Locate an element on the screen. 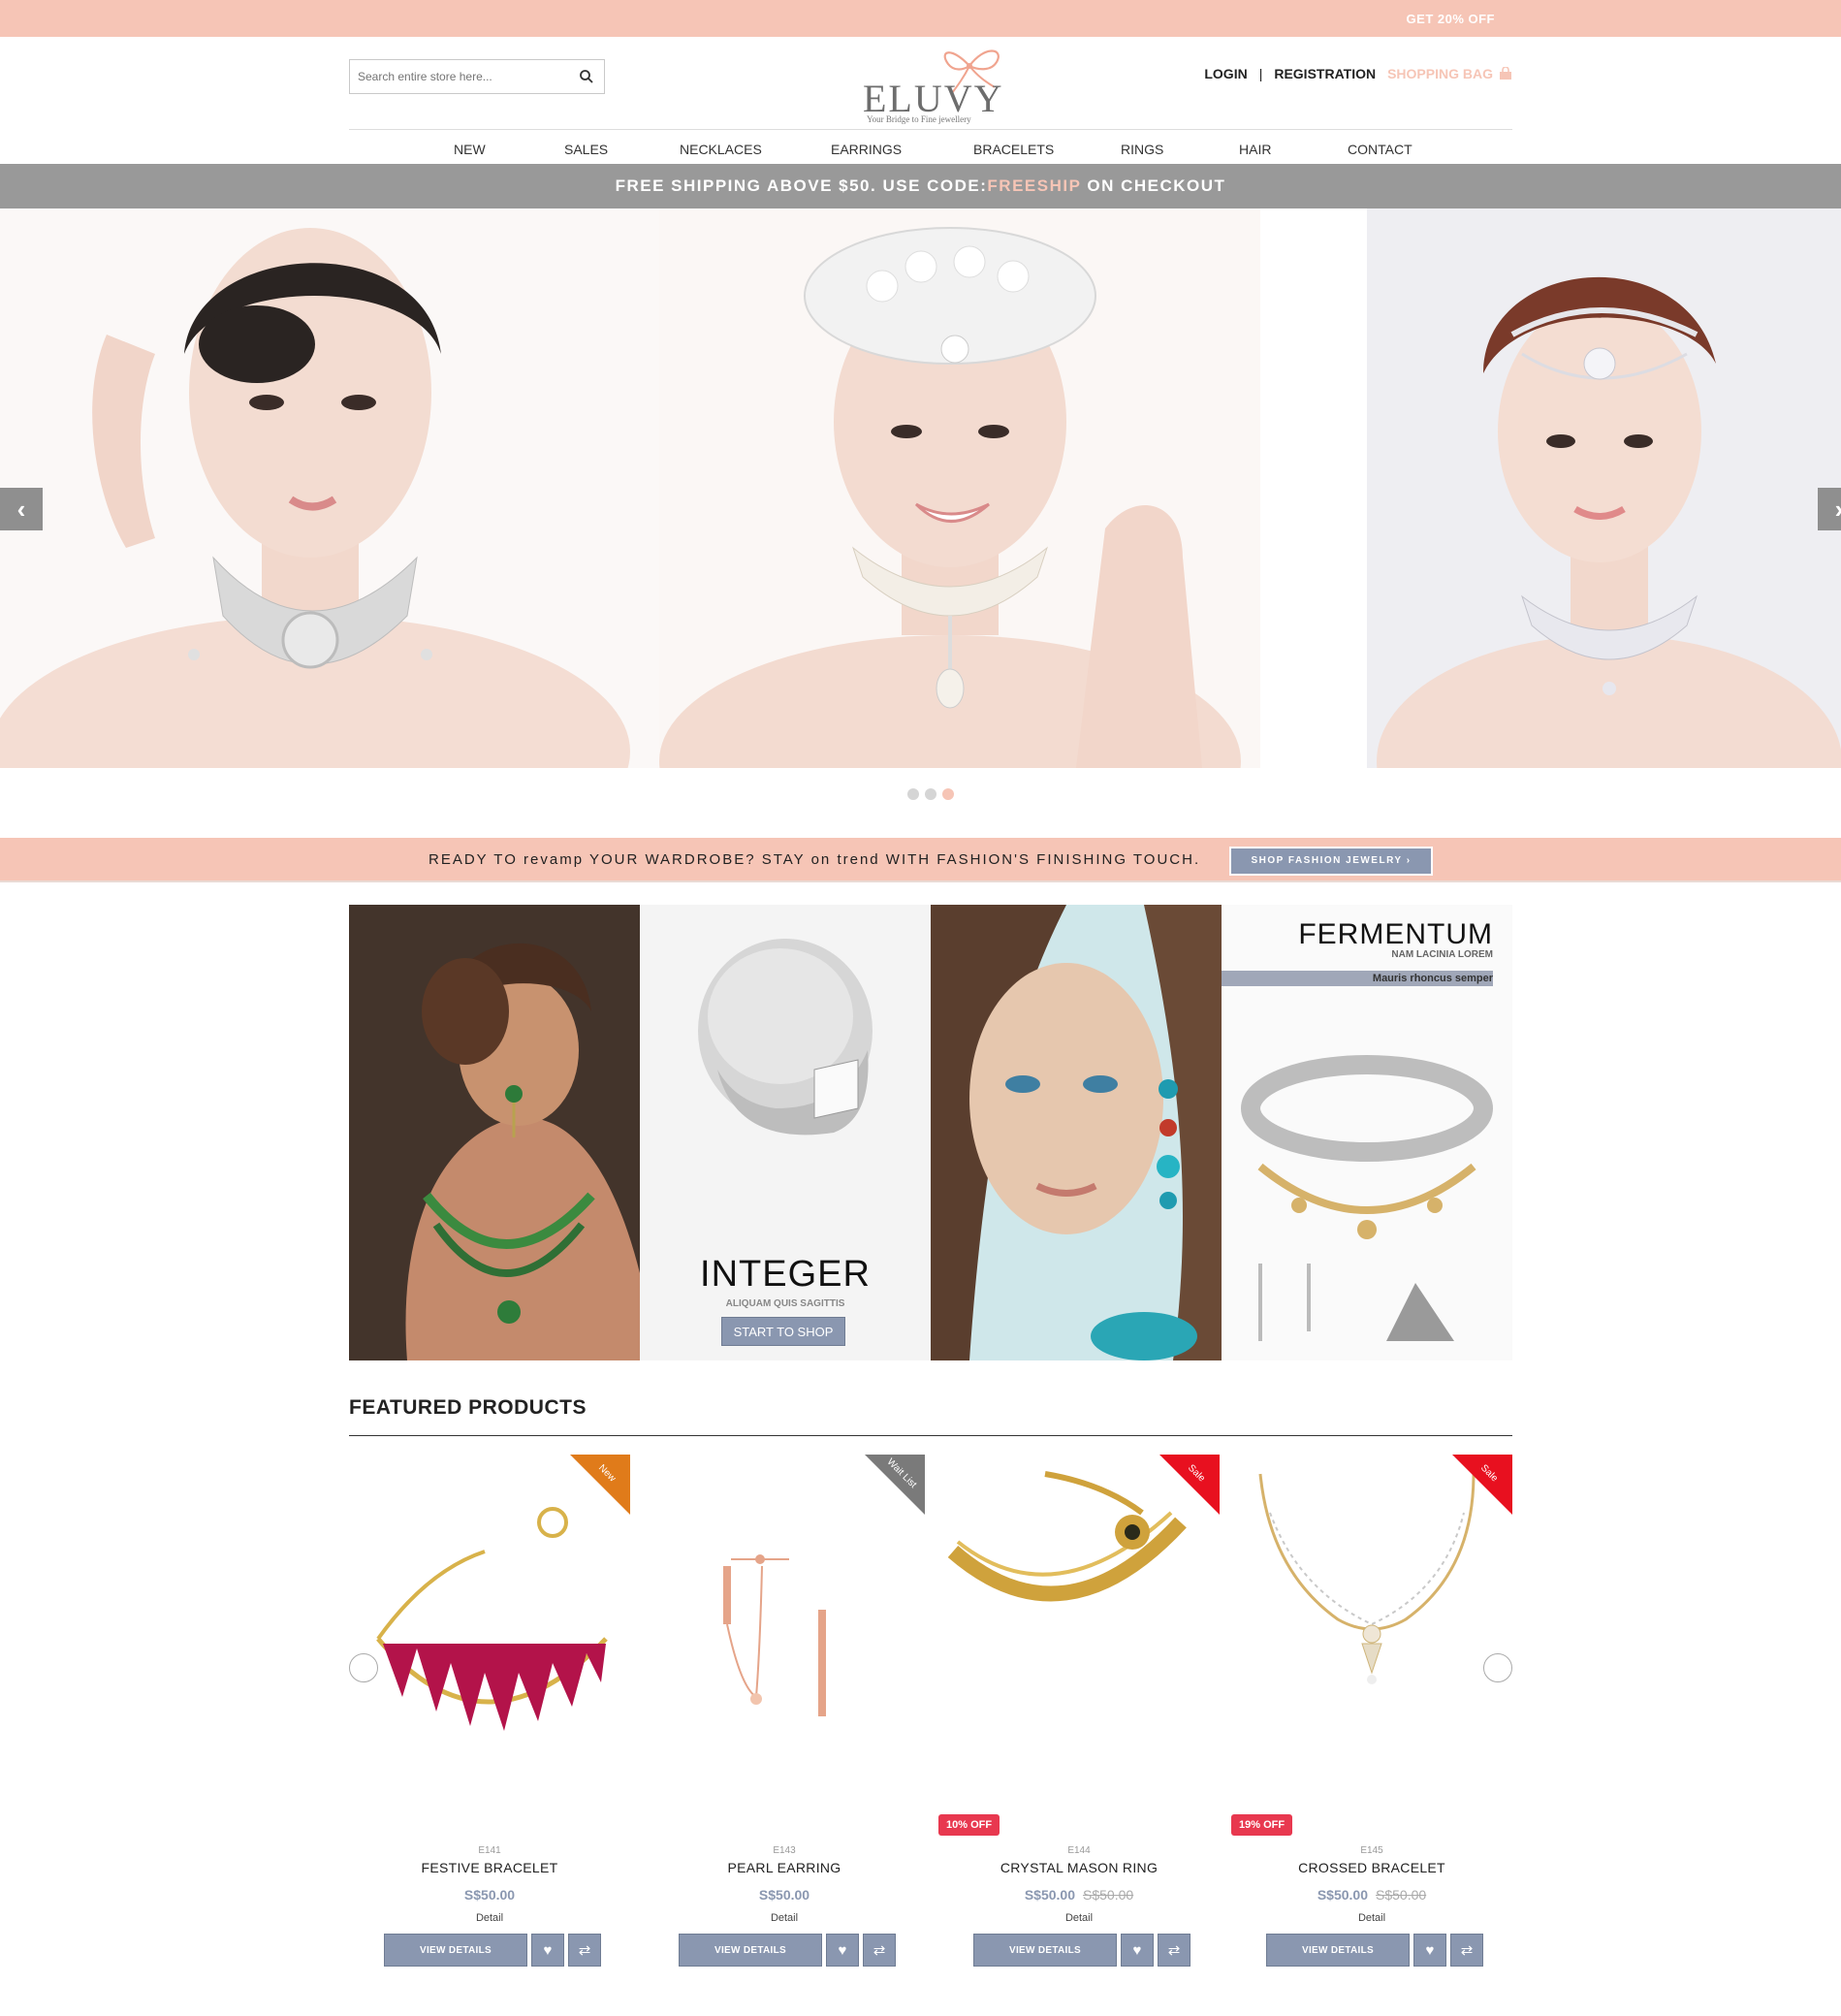 The width and height of the screenshot is (1841, 2016). fermentum-subtitle: NAM LACINIA LOREM is located at coordinates (1442, 954).